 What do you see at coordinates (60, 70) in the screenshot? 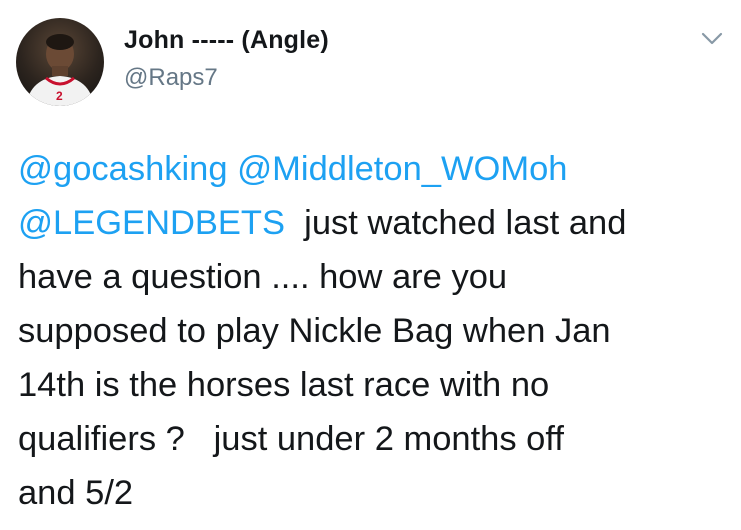
I see `avatar-photo-icon: 2` at bounding box center [60, 70].